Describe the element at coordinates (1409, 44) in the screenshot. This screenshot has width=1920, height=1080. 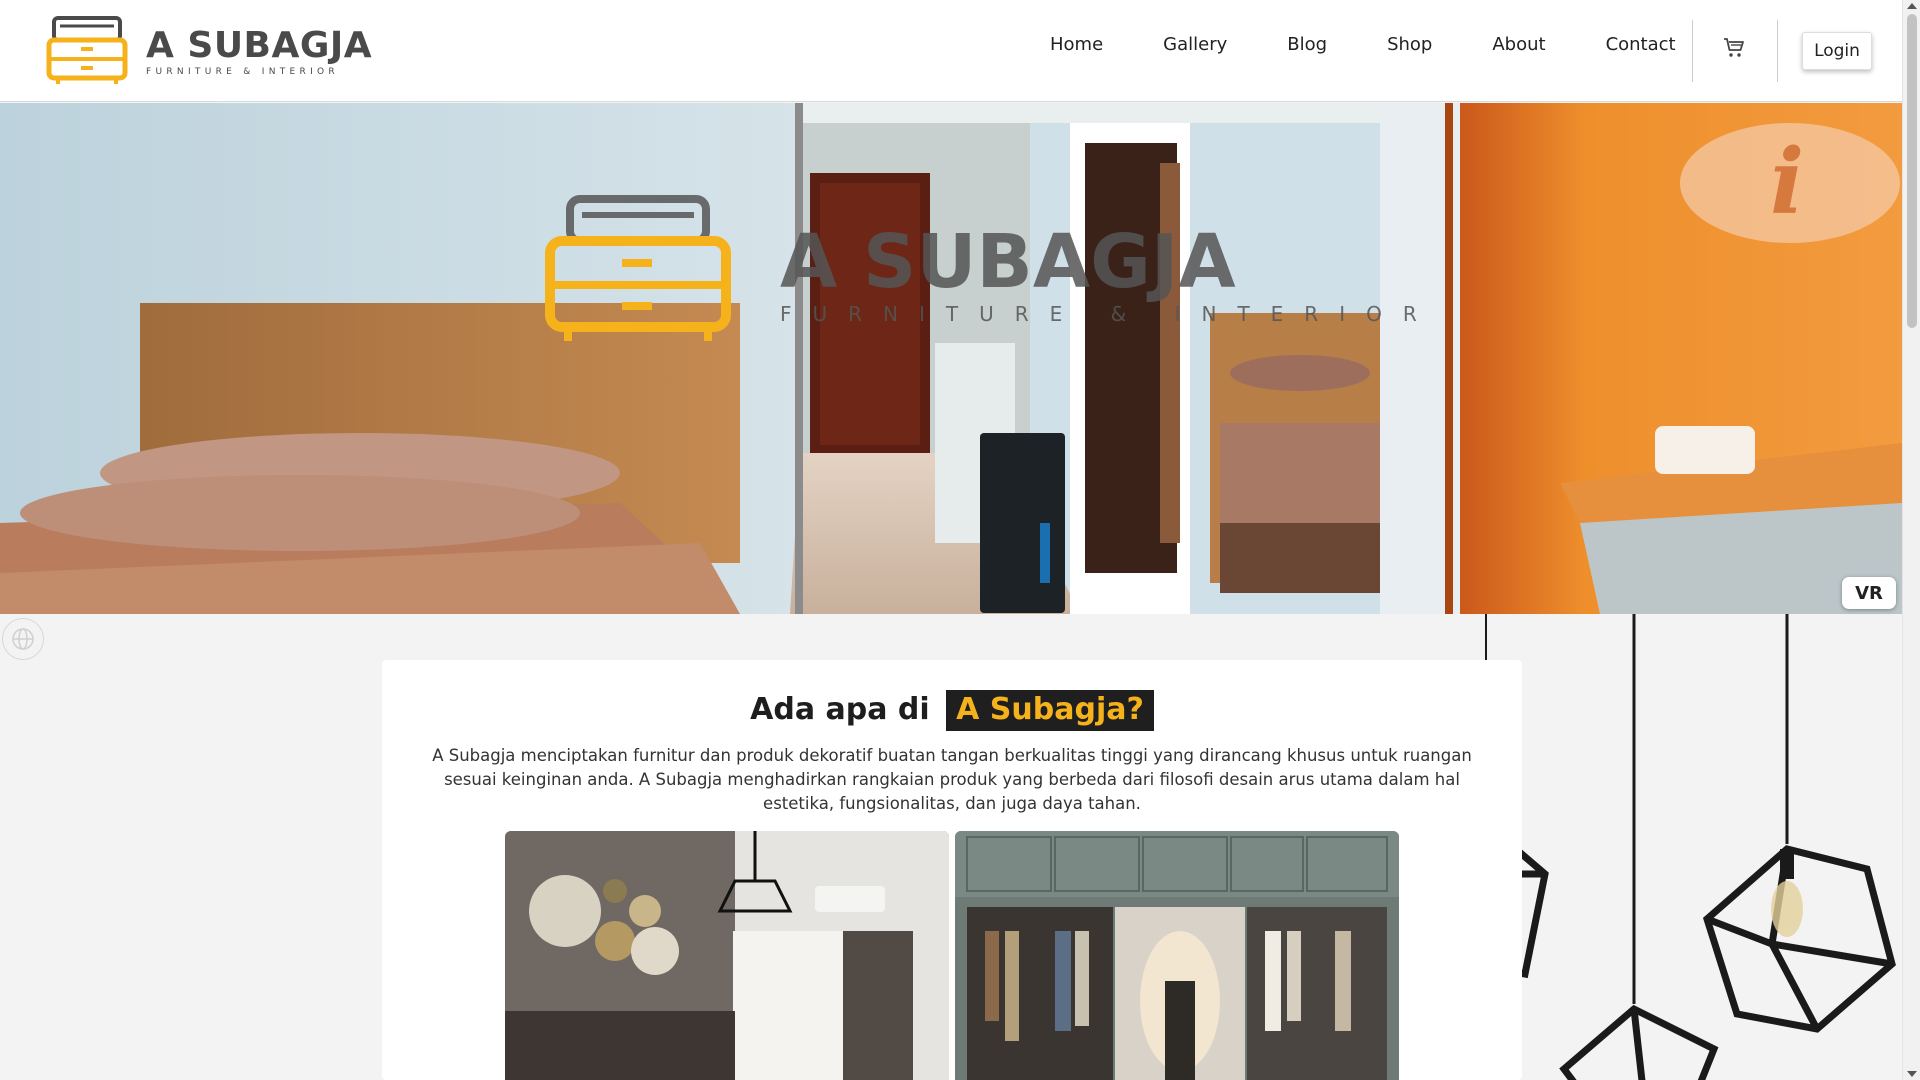
I see `nav-shop: Shop` at that location.